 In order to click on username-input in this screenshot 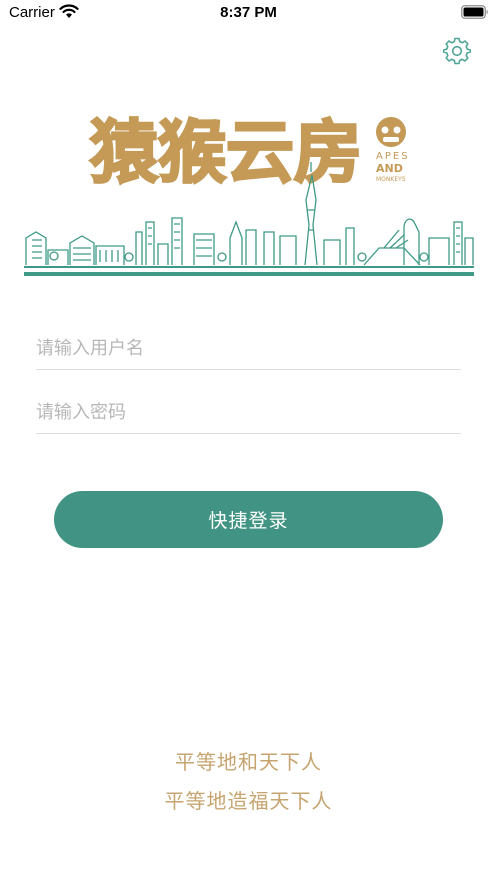, I will do `click(248, 348)`.